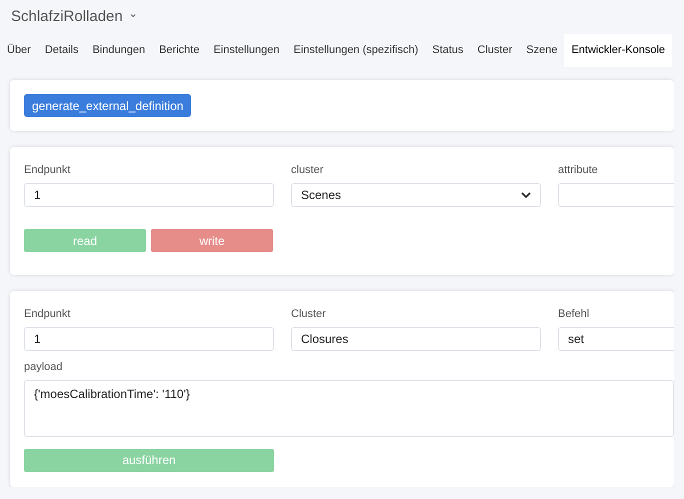  Describe the element at coordinates (616, 339) in the screenshot. I see `input-field: set` at that location.